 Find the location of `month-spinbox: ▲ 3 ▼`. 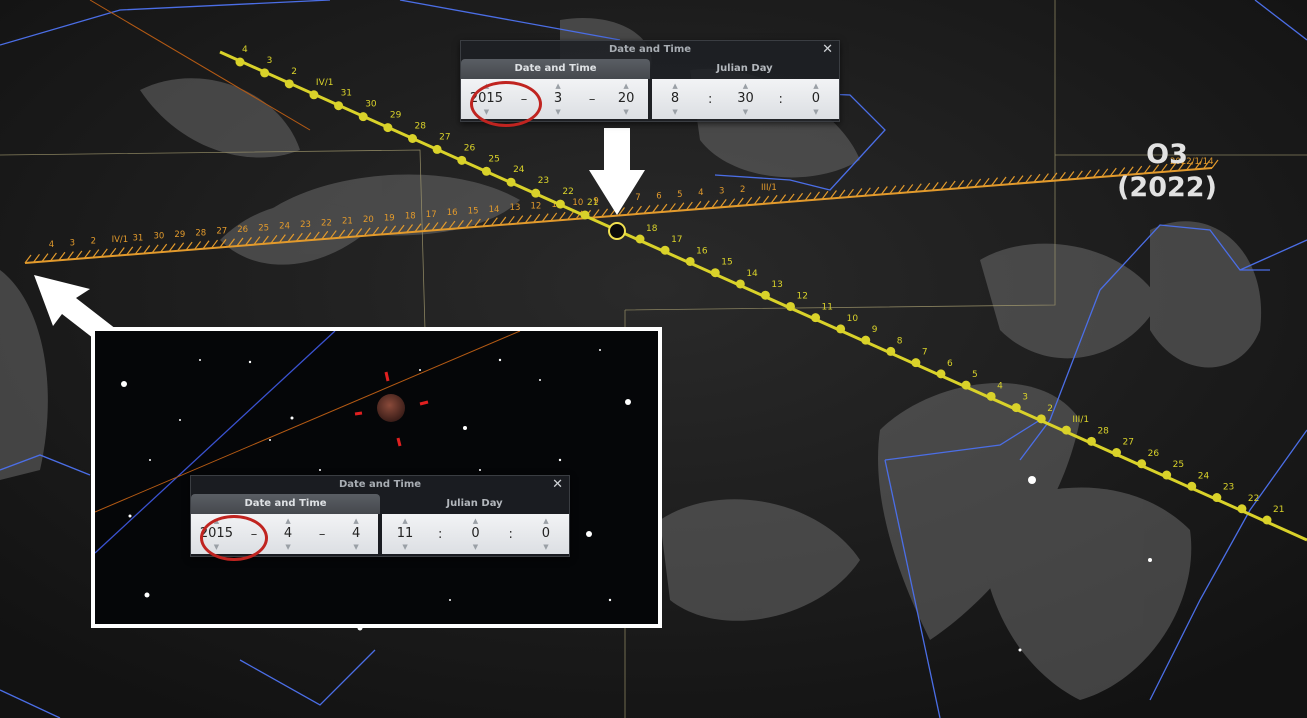

month-spinbox: ▲ 3 ▼ is located at coordinates (558, 99).